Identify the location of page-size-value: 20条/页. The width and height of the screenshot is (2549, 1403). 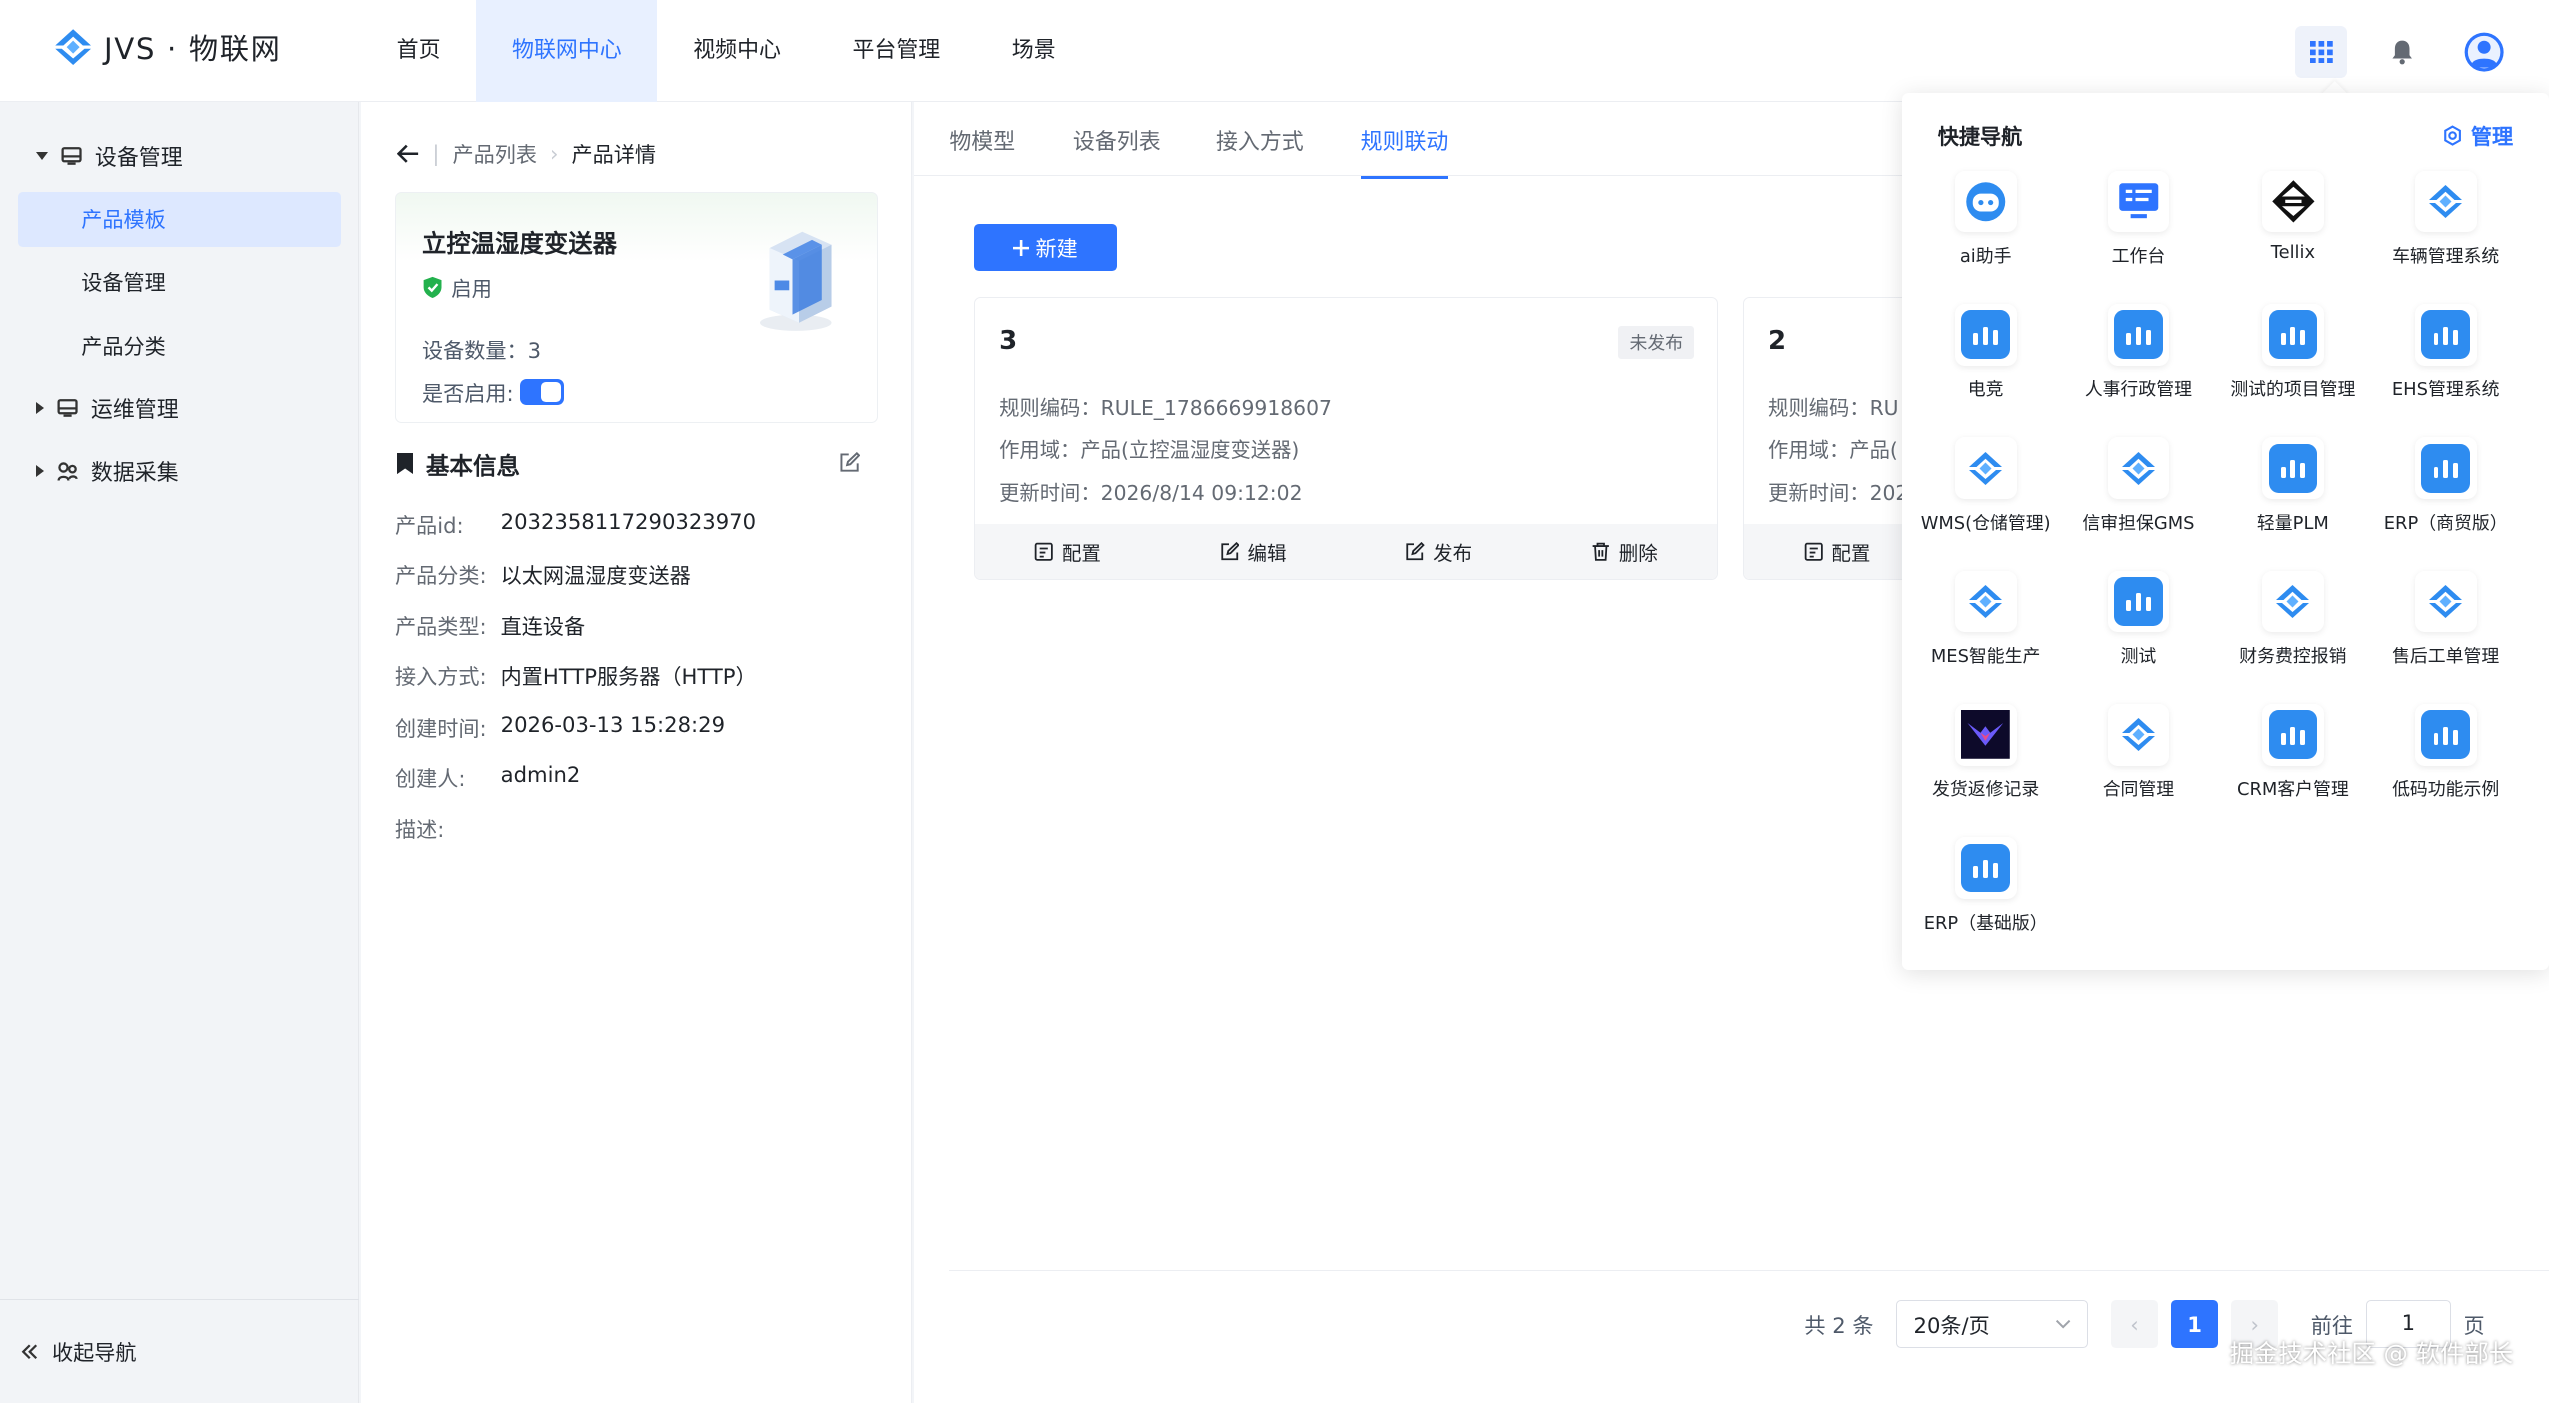
(1951, 1325).